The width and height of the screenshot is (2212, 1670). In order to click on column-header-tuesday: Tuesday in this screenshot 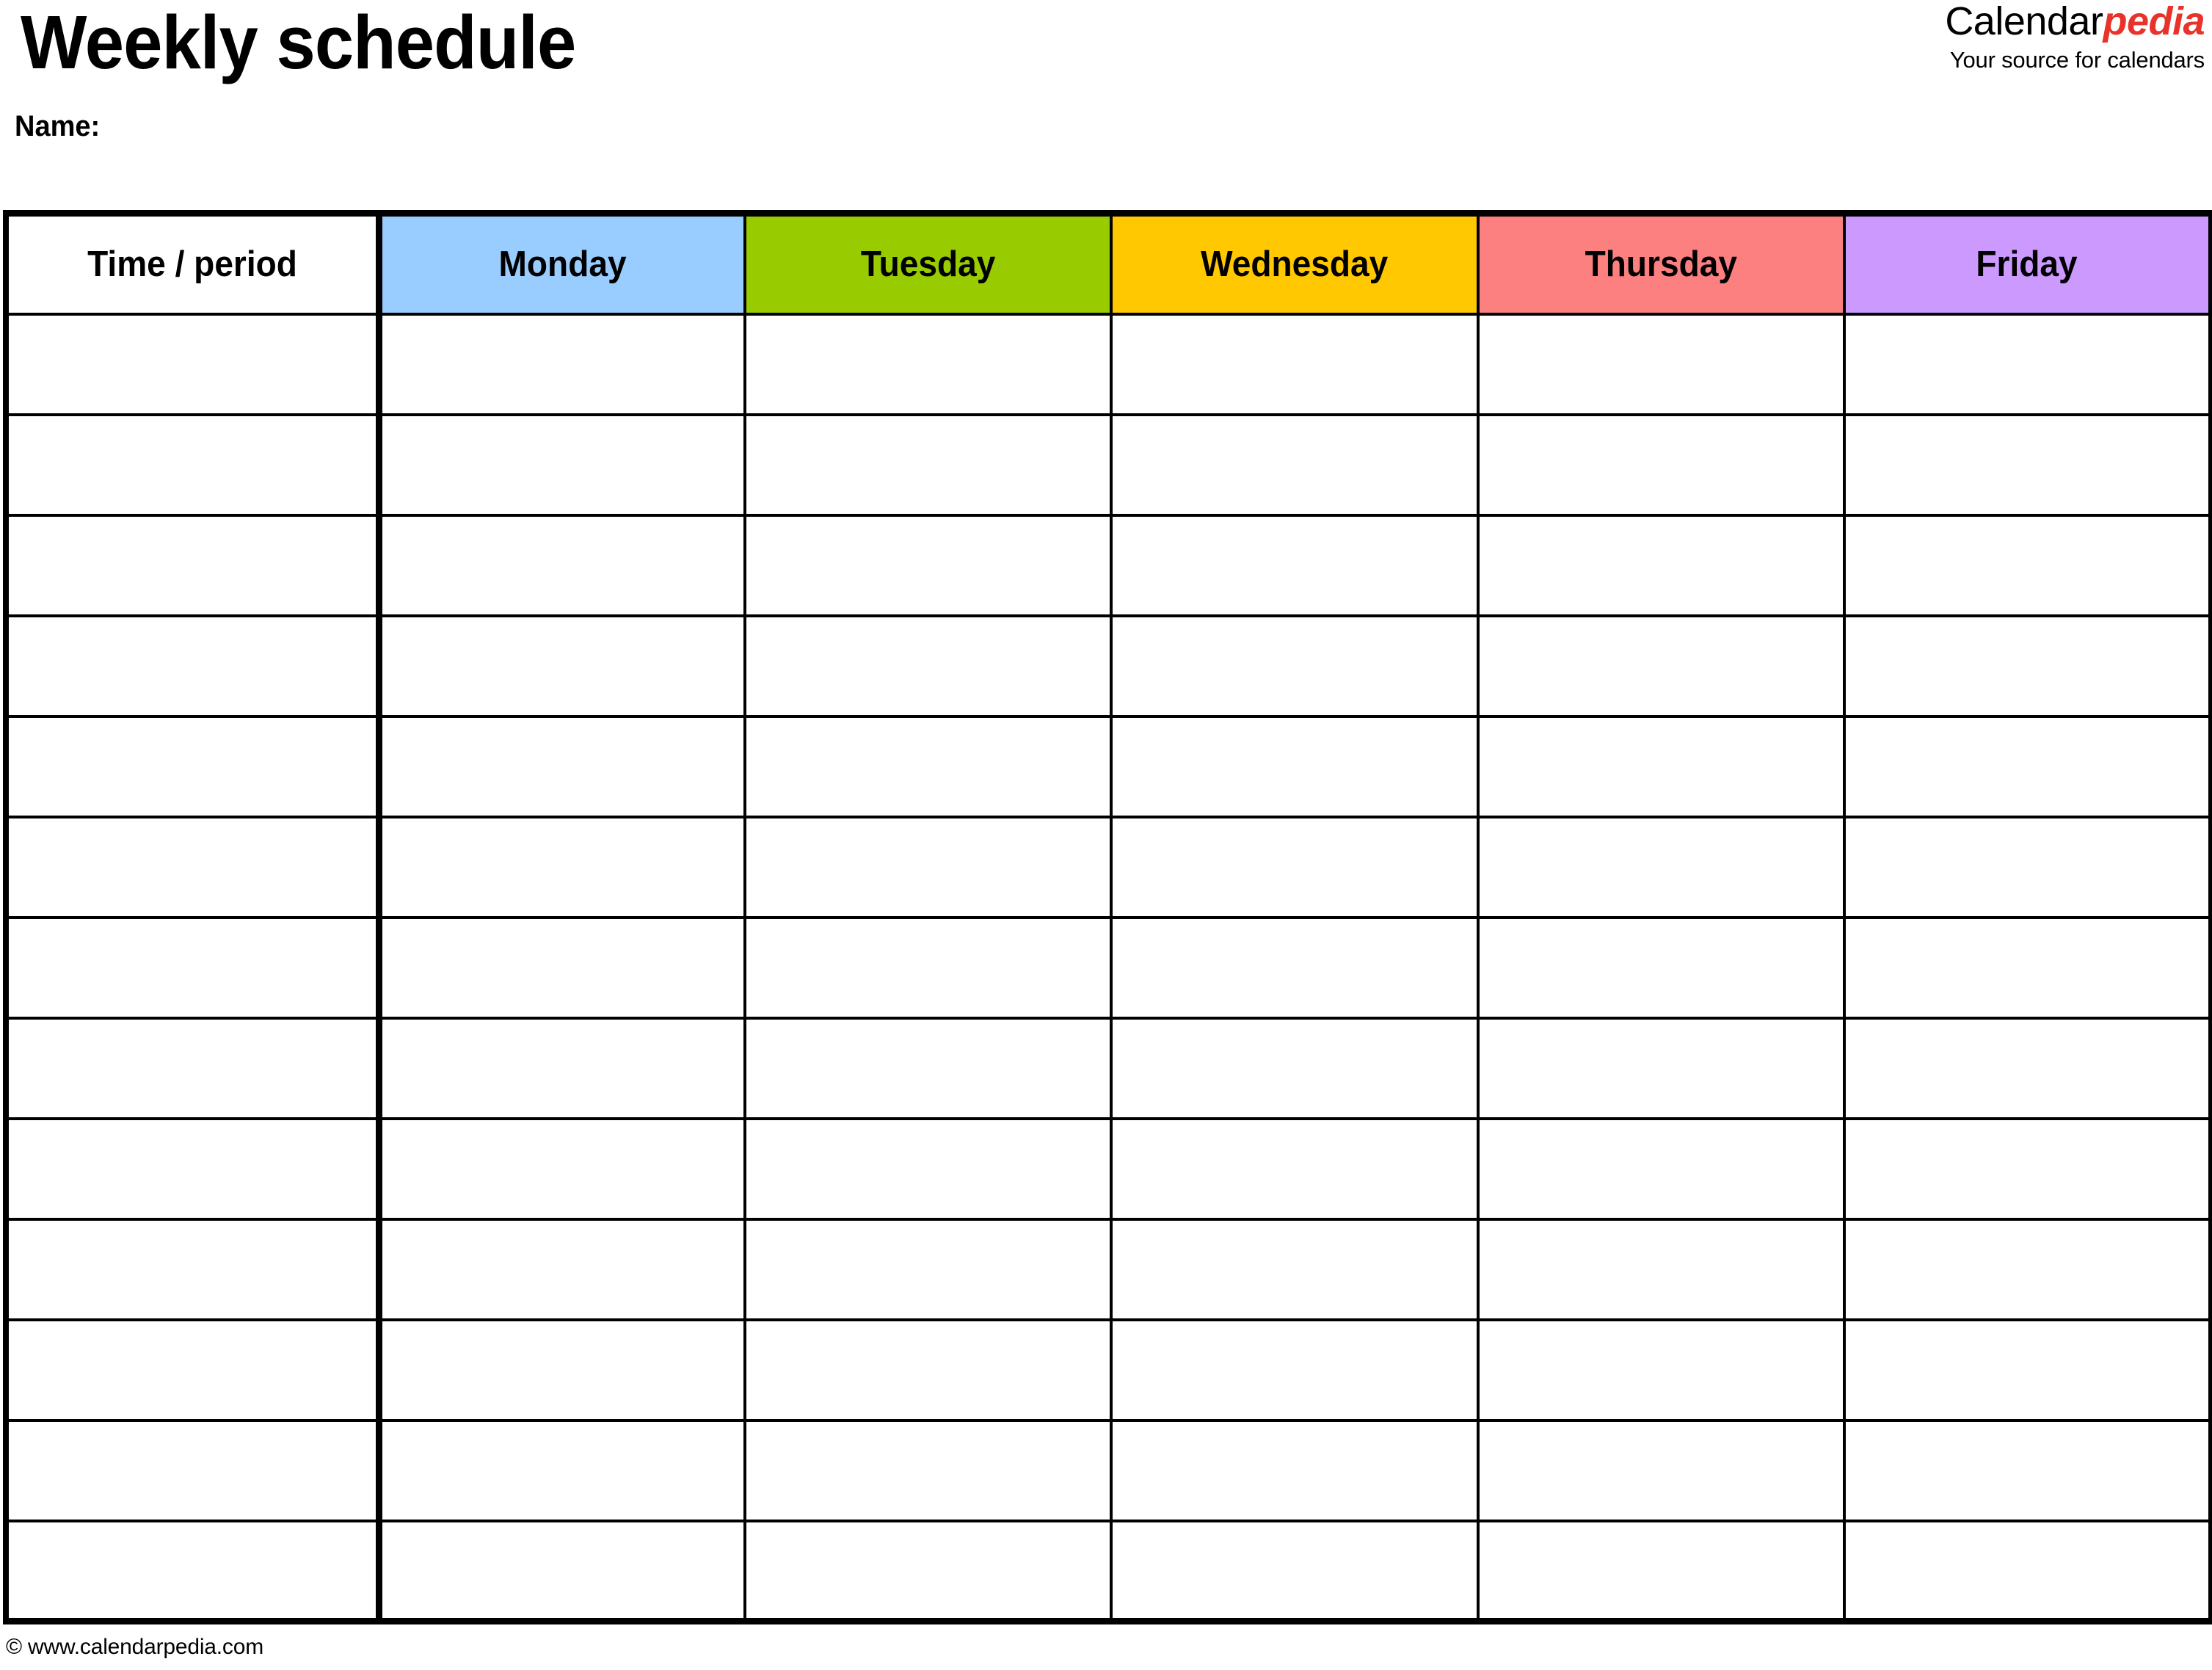, I will do `click(928, 263)`.